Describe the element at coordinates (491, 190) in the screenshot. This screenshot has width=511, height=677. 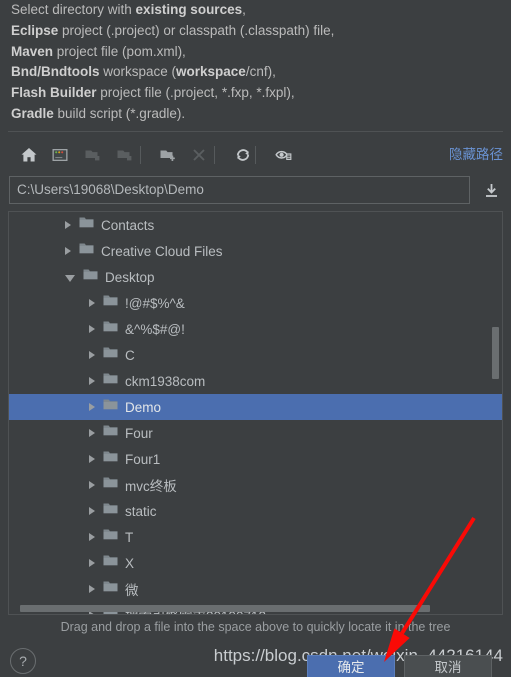
I see `download-icon` at that location.